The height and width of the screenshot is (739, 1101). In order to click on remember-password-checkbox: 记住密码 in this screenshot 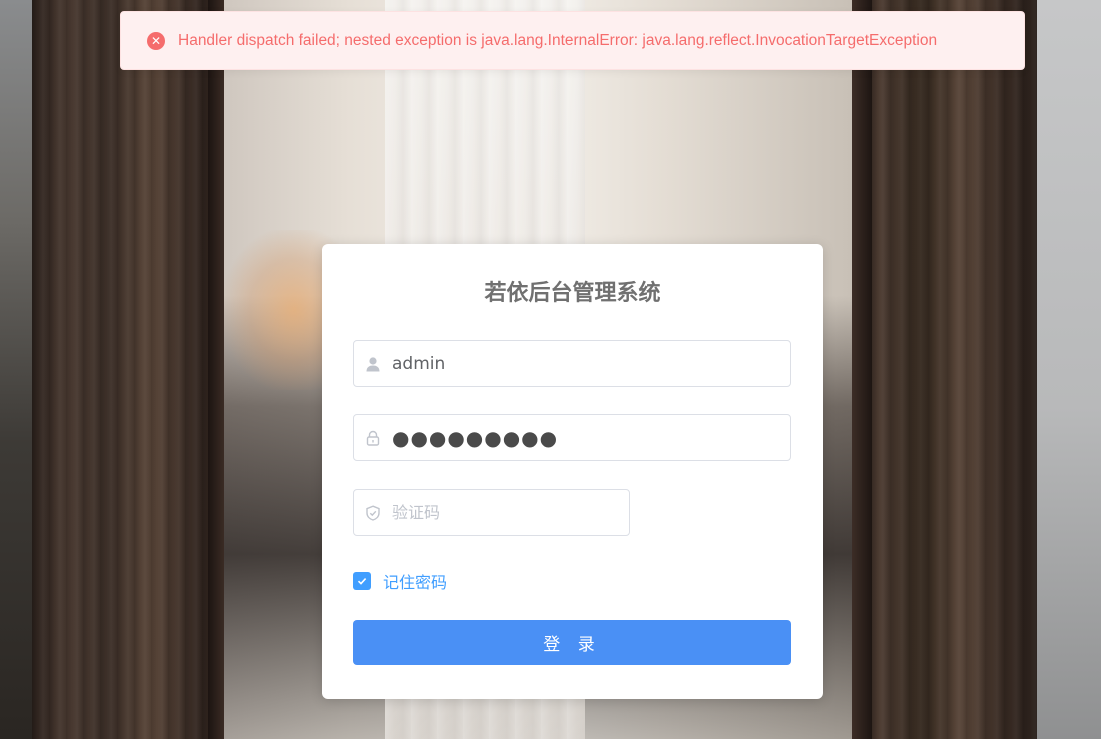, I will do `click(400, 581)`.